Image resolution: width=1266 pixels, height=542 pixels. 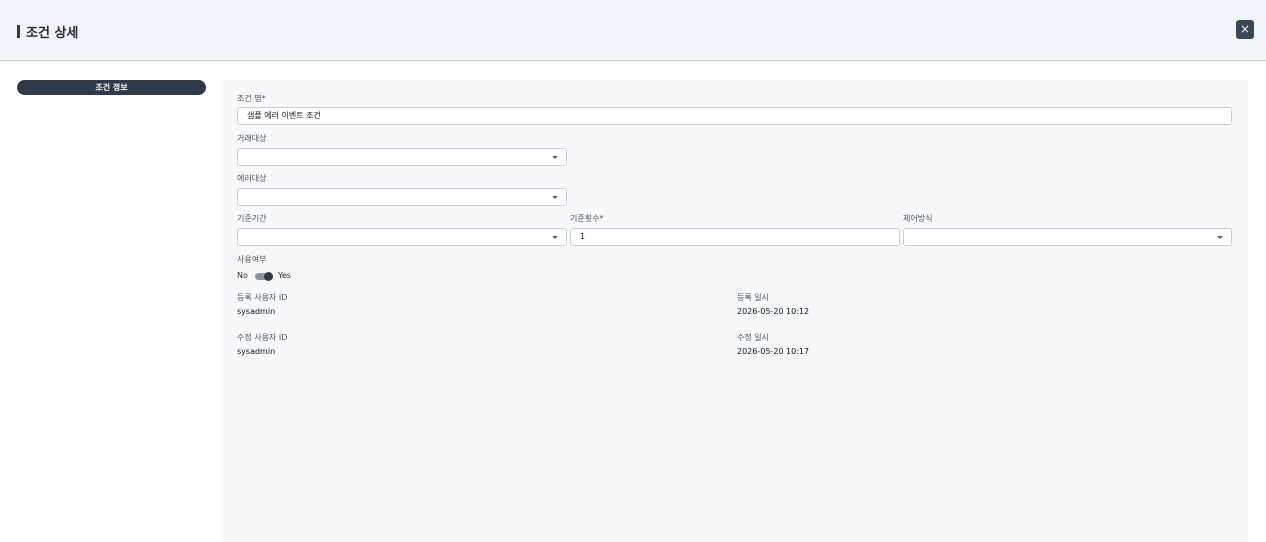 What do you see at coordinates (262, 297) in the screenshot?
I see `reg-user-label: 등록 사용자 ID` at bounding box center [262, 297].